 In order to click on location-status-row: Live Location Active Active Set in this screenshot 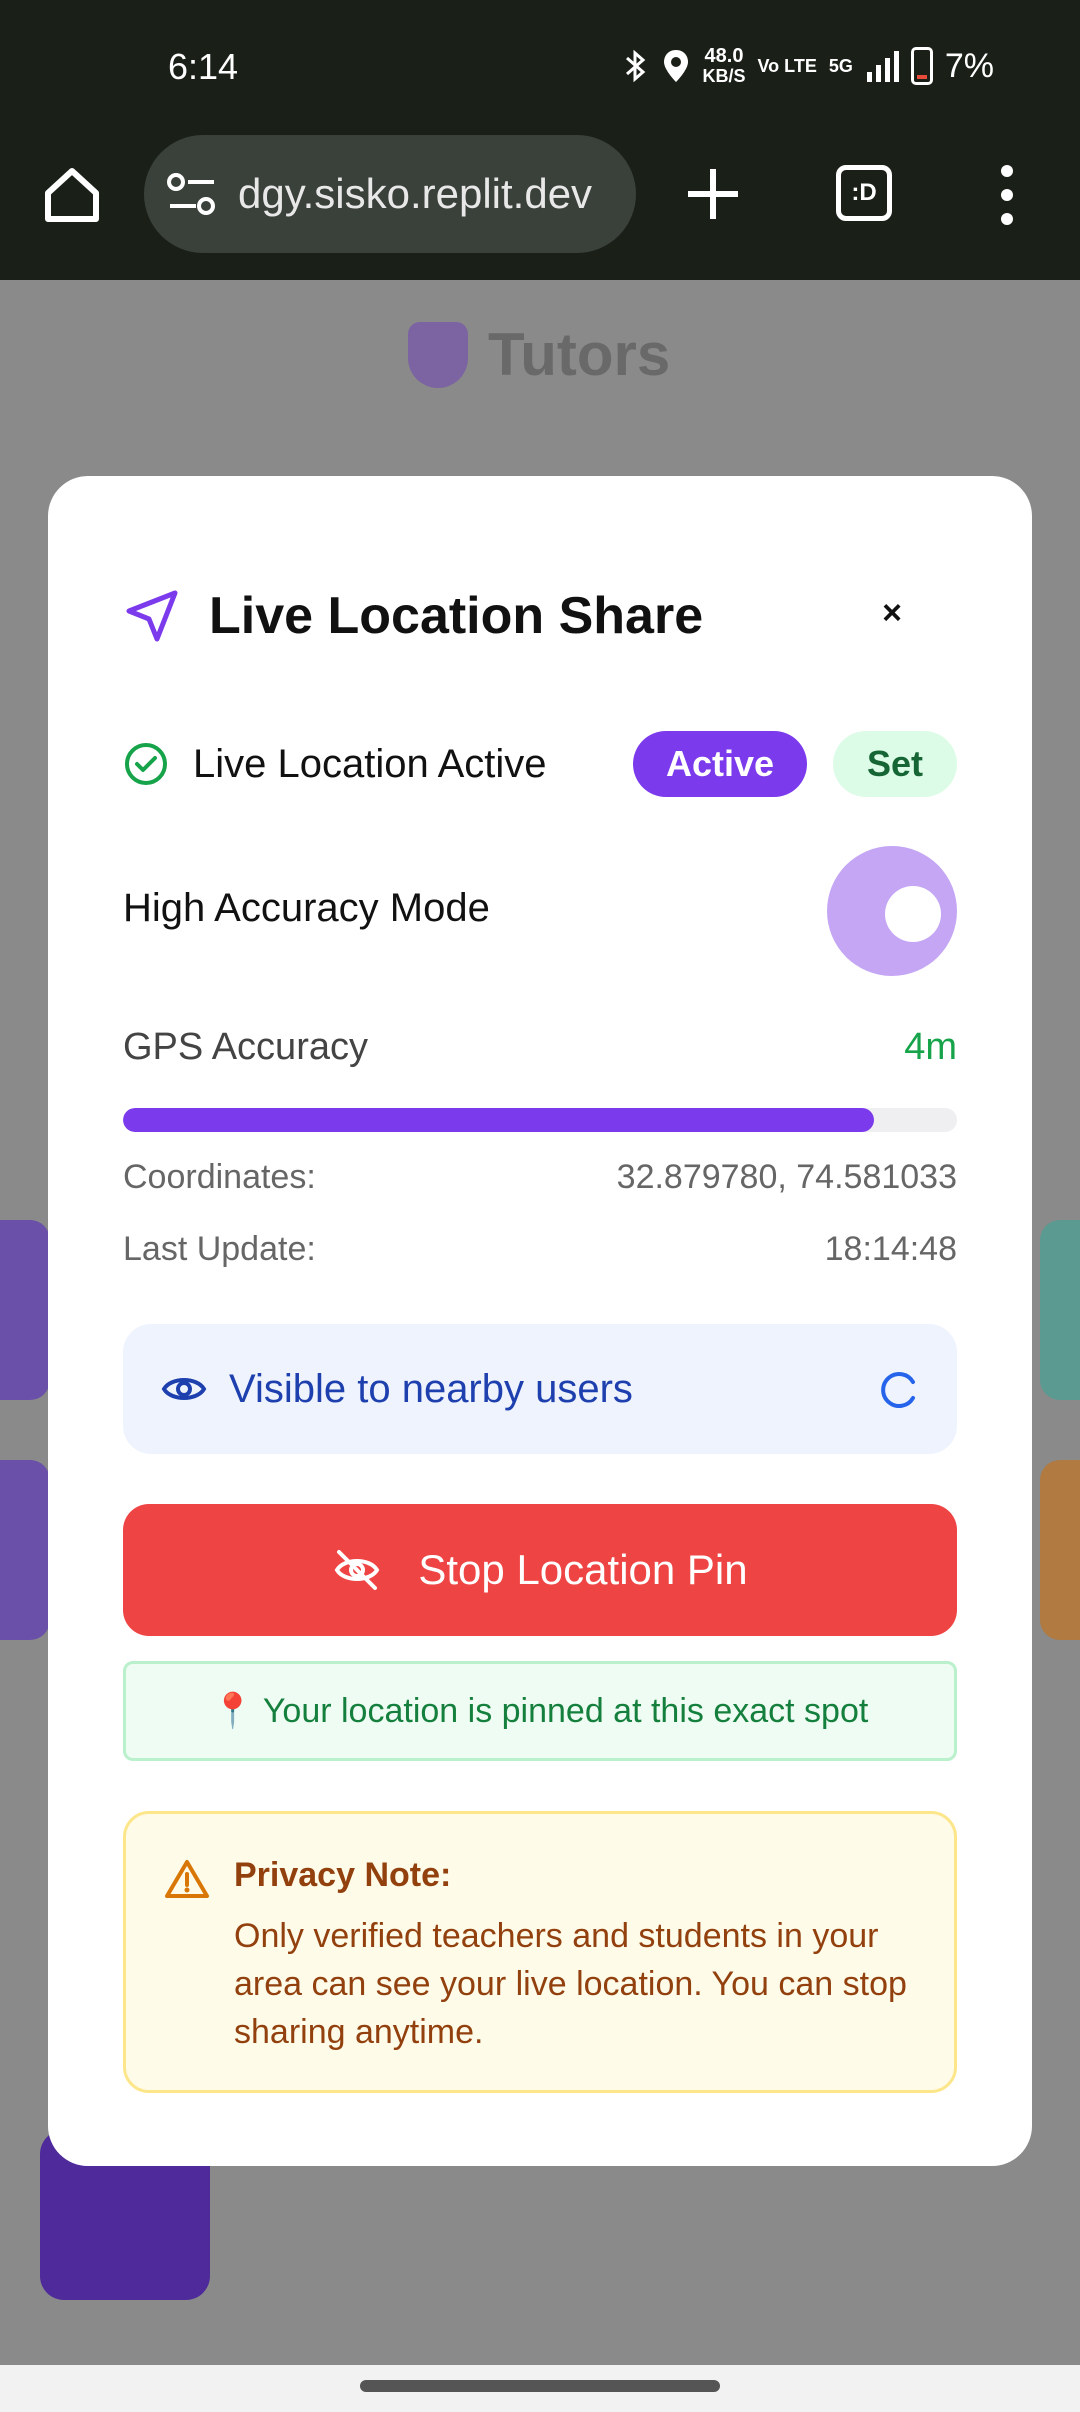, I will do `click(540, 764)`.